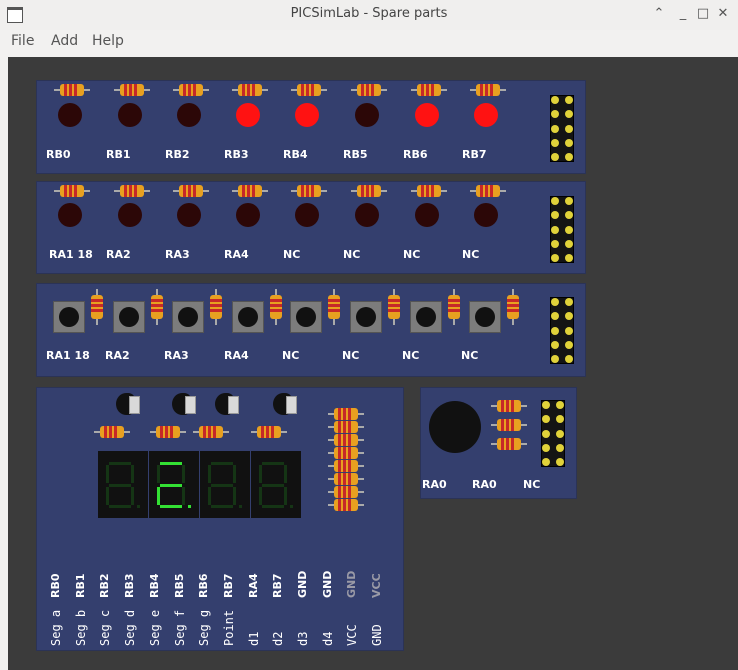 The height and width of the screenshot is (670, 738). I want to click on led-label: RB6, so click(415, 154).